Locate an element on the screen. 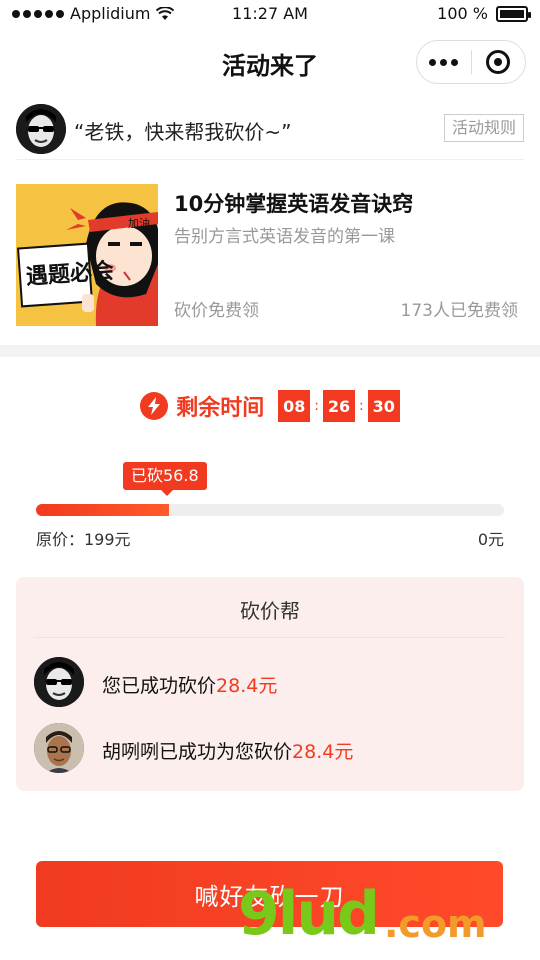 The width and height of the screenshot is (540, 960). rules-button: 活动规则 is located at coordinates (483, 128).